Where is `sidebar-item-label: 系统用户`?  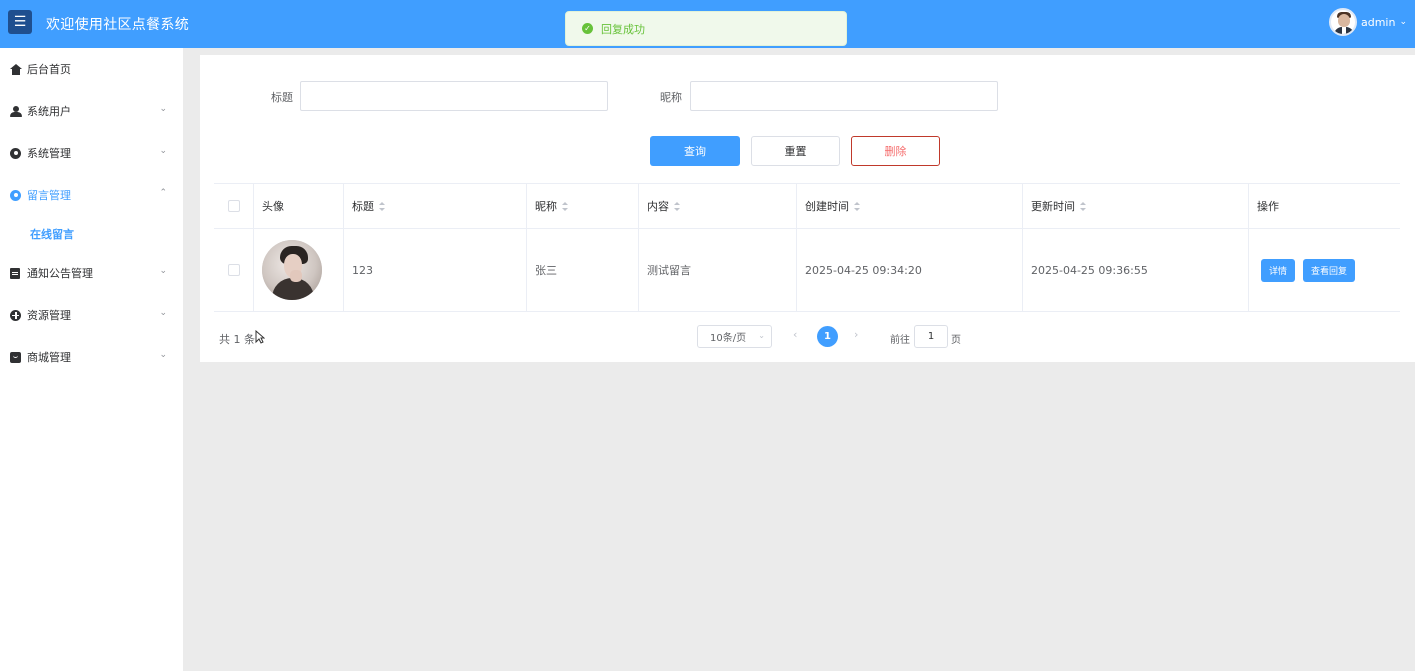 sidebar-item-label: 系统用户 is located at coordinates (49, 111).